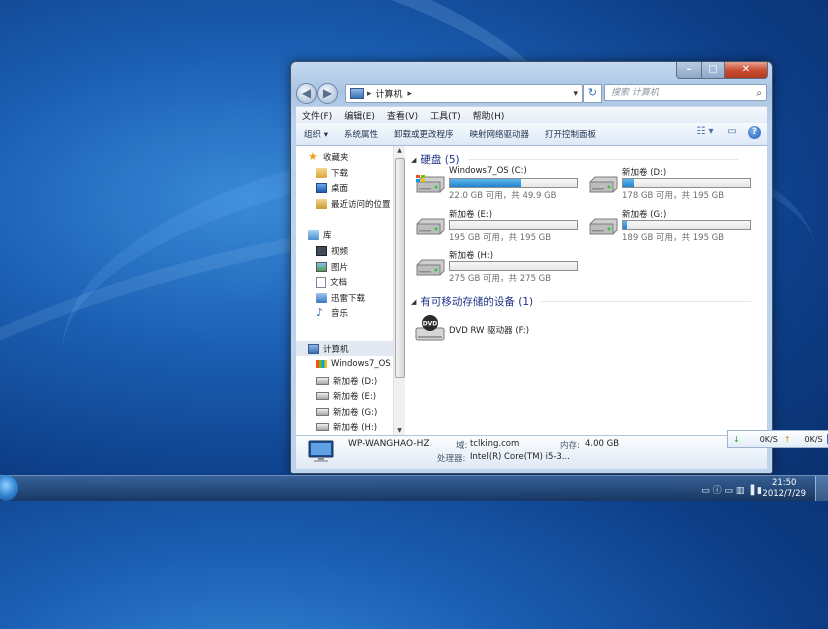 The width and height of the screenshot is (828, 629). Describe the element at coordinates (359, 115) in the screenshot. I see `menu-edit: 编辑(E)` at that location.